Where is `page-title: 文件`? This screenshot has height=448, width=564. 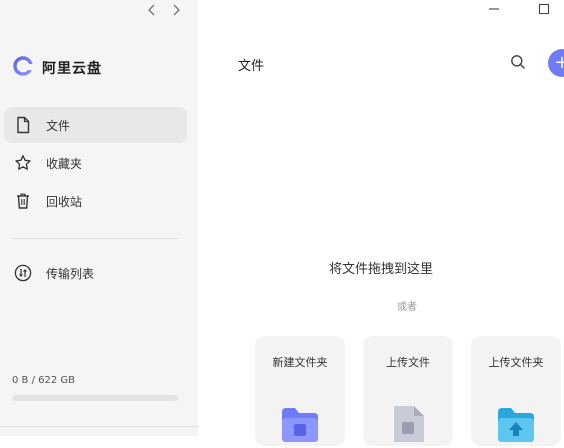
page-title: 文件 is located at coordinates (251, 66).